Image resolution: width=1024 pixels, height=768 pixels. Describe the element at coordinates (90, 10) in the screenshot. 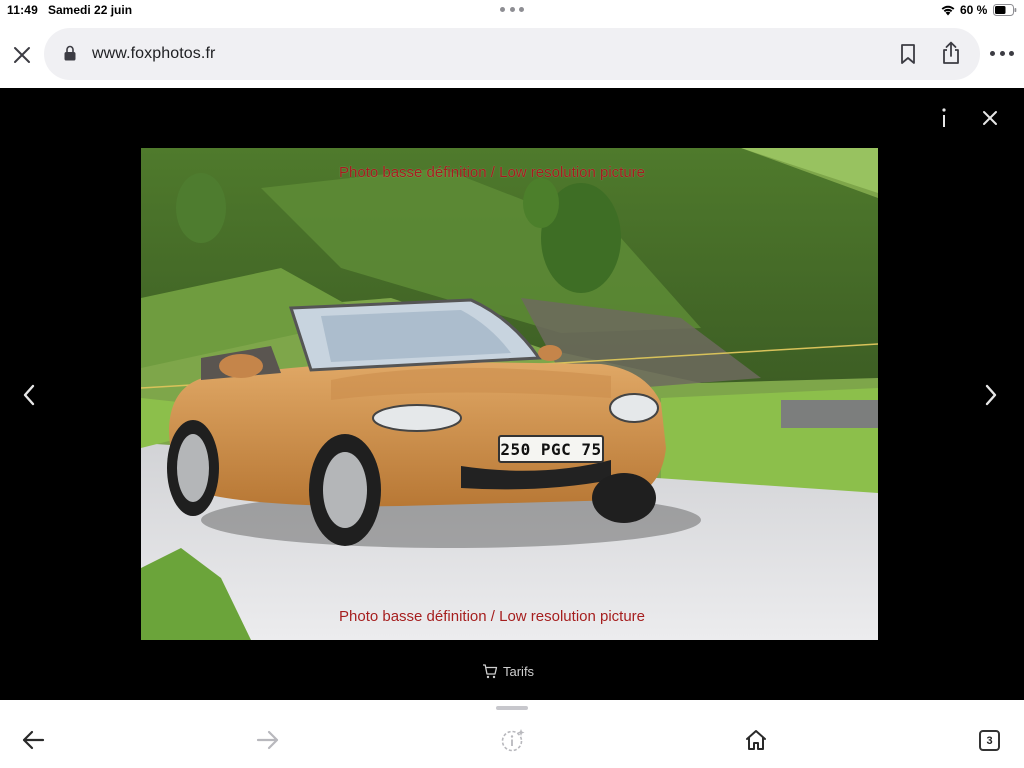

I see `status-date: Samedi 22 juin` at that location.